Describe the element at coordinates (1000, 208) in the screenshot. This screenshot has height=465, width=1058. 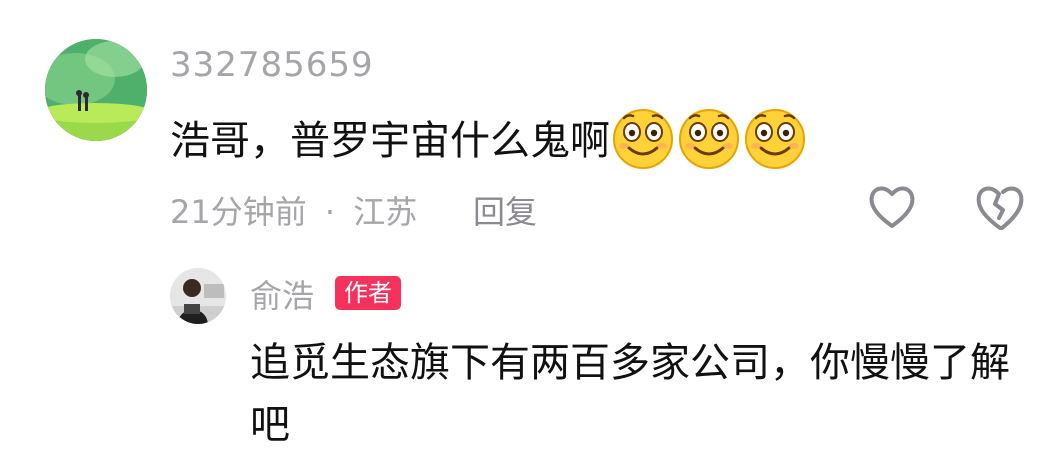
I see `broken-heart-icon` at that location.